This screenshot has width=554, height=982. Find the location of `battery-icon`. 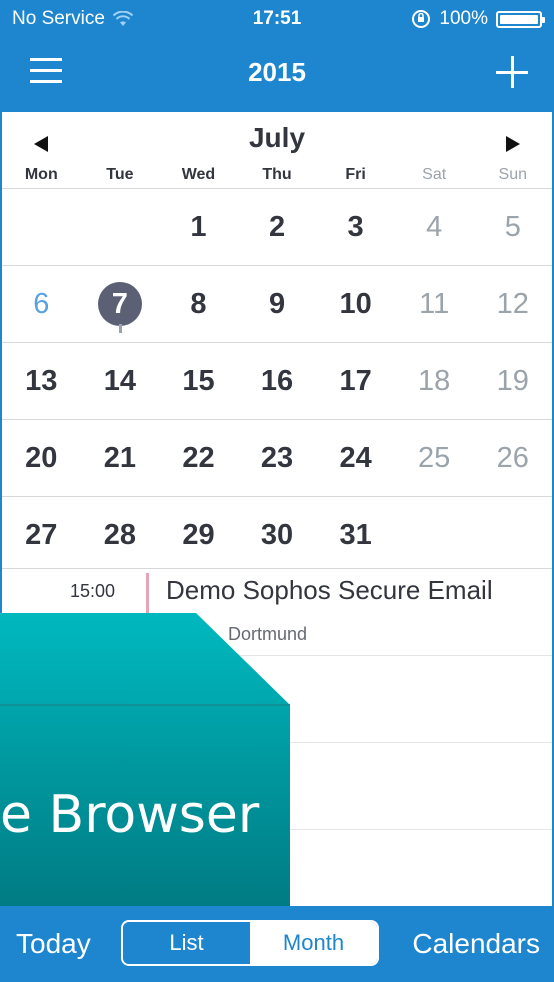

battery-icon is located at coordinates (520, 19).